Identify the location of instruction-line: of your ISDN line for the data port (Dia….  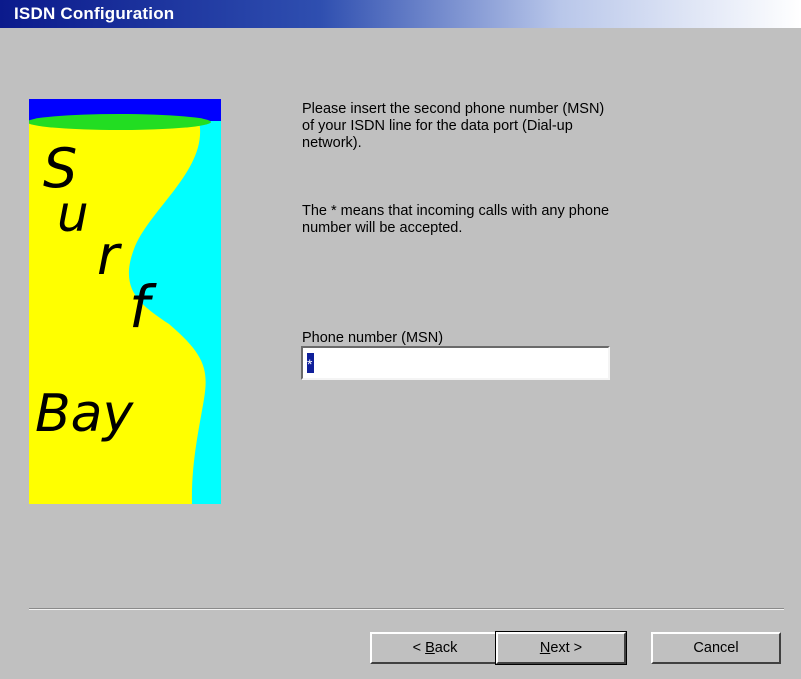
(437, 126).